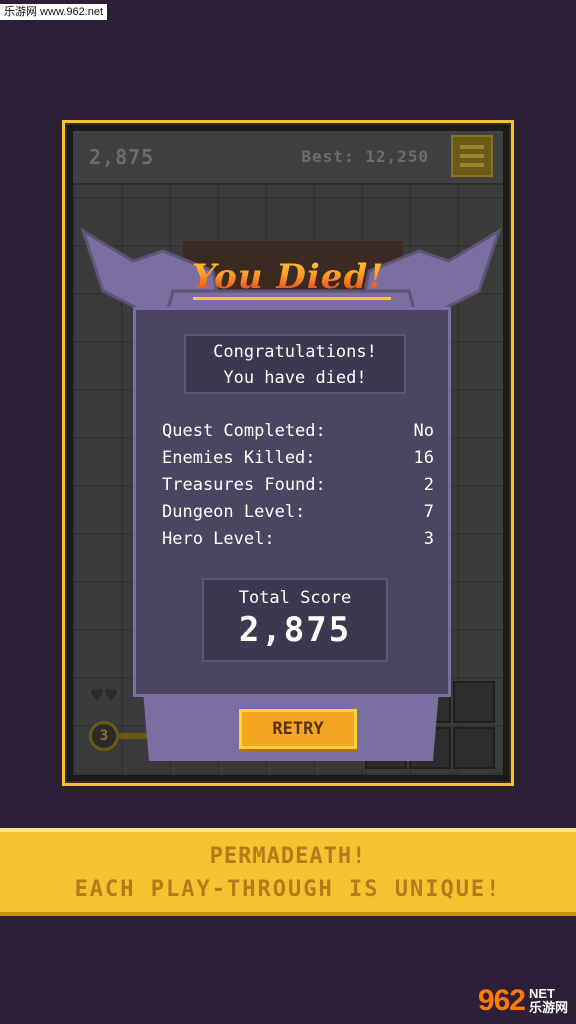 This screenshot has width=576, height=1024. I want to click on retry-button: RETRY, so click(298, 729).